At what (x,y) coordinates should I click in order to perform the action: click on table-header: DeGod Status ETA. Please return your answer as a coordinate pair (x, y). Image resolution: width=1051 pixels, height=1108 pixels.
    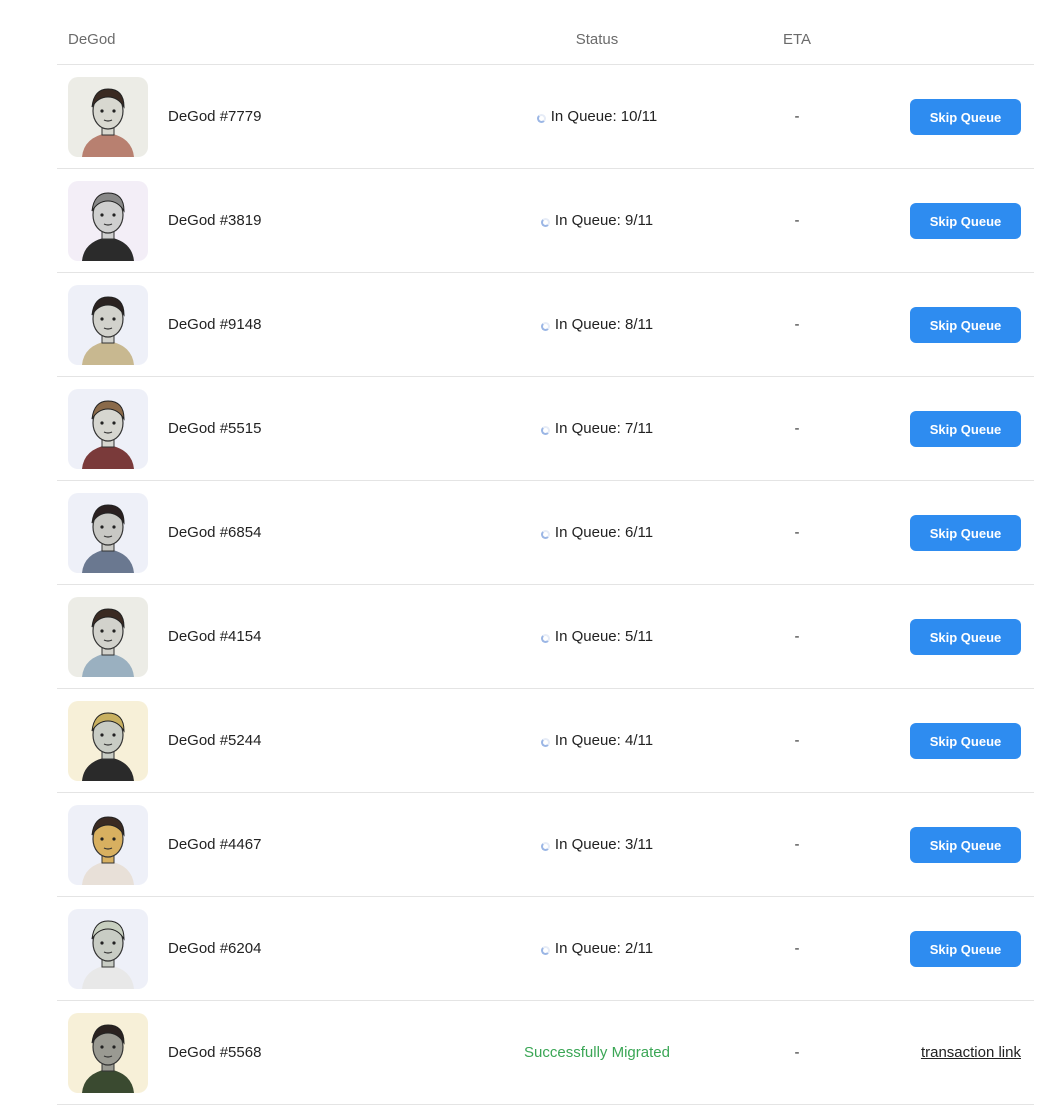
    Looking at the image, I should click on (545, 40).